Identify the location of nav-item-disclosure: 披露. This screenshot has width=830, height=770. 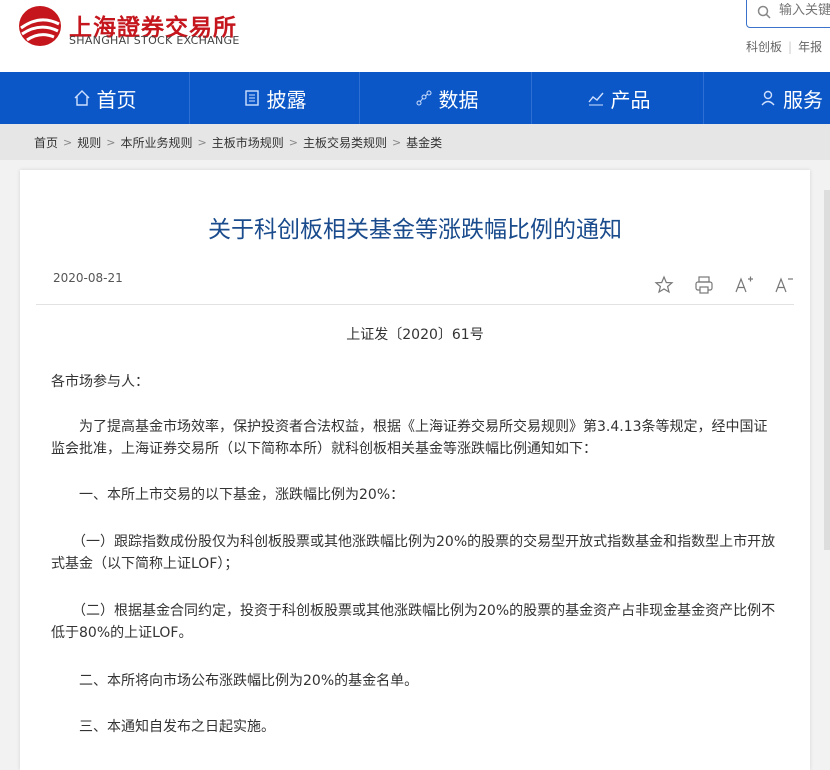
(275, 98).